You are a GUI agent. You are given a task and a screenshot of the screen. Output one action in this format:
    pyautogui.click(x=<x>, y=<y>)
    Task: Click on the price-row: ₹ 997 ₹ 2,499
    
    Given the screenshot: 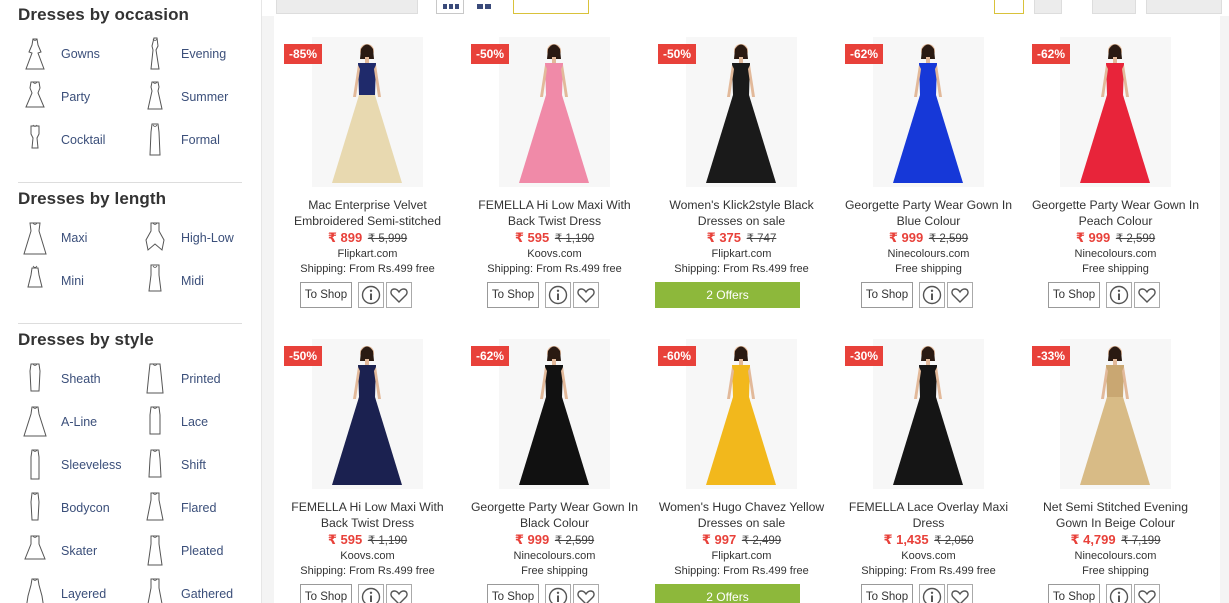 What is the action you would take?
    pyautogui.click(x=741, y=540)
    